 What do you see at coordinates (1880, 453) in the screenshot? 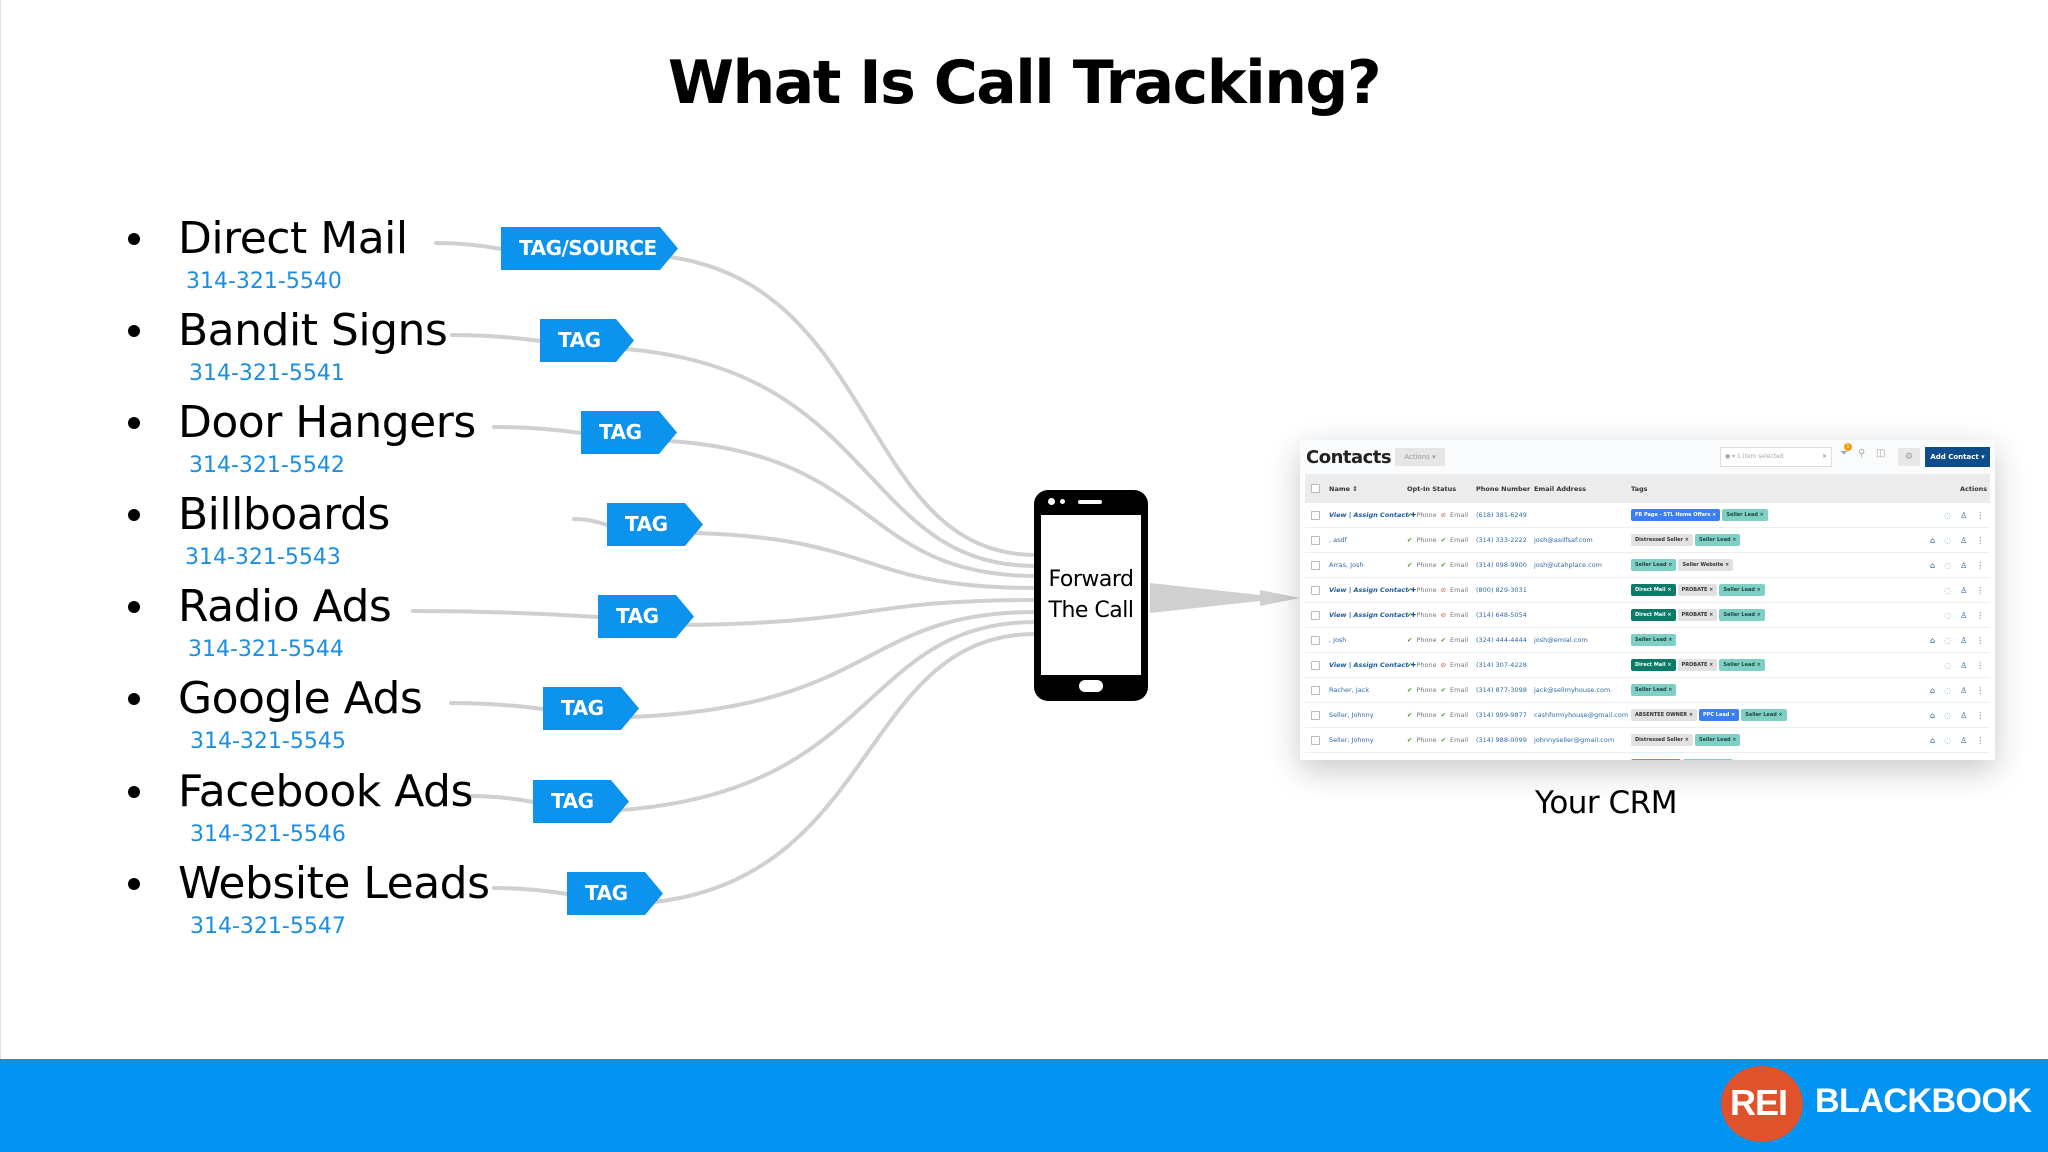
I see `columns-icon: ◫` at bounding box center [1880, 453].